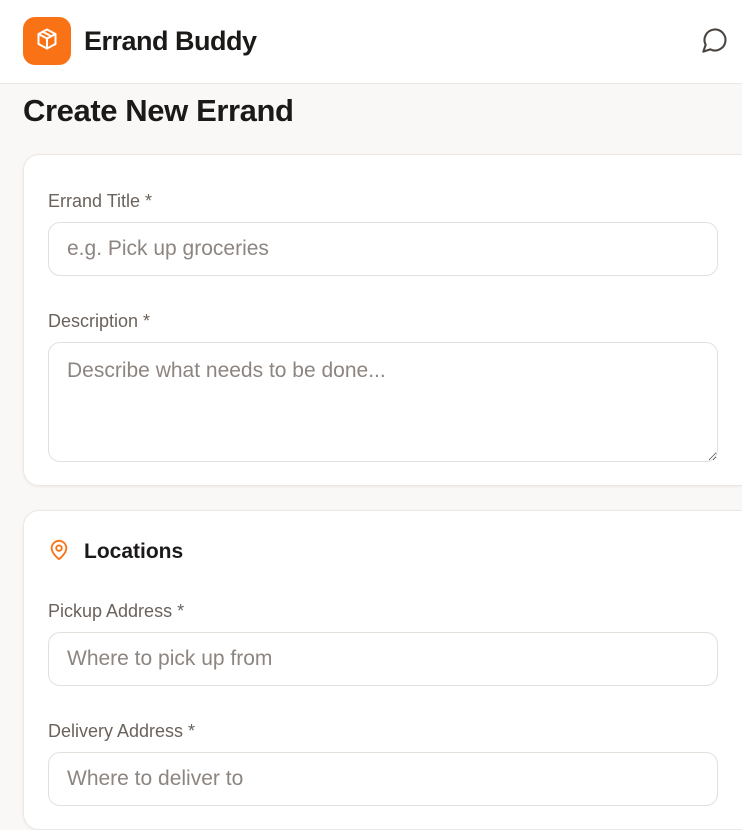  What do you see at coordinates (383, 779) in the screenshot?
I see `delivery-address-input` at bounding box center [383, 779].